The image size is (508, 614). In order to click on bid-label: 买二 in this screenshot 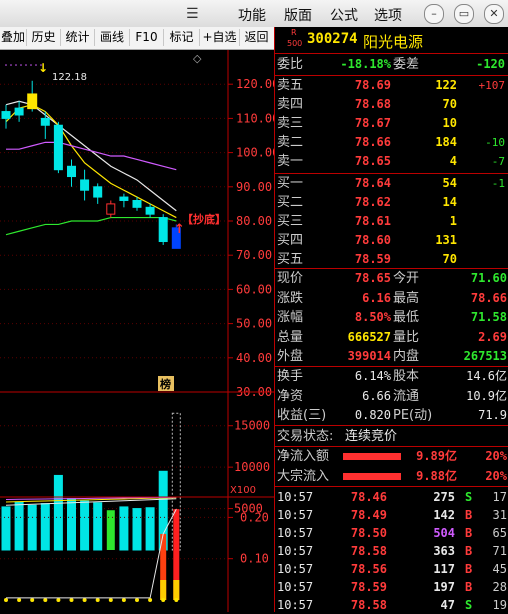, I will do `click(290, 202)`.